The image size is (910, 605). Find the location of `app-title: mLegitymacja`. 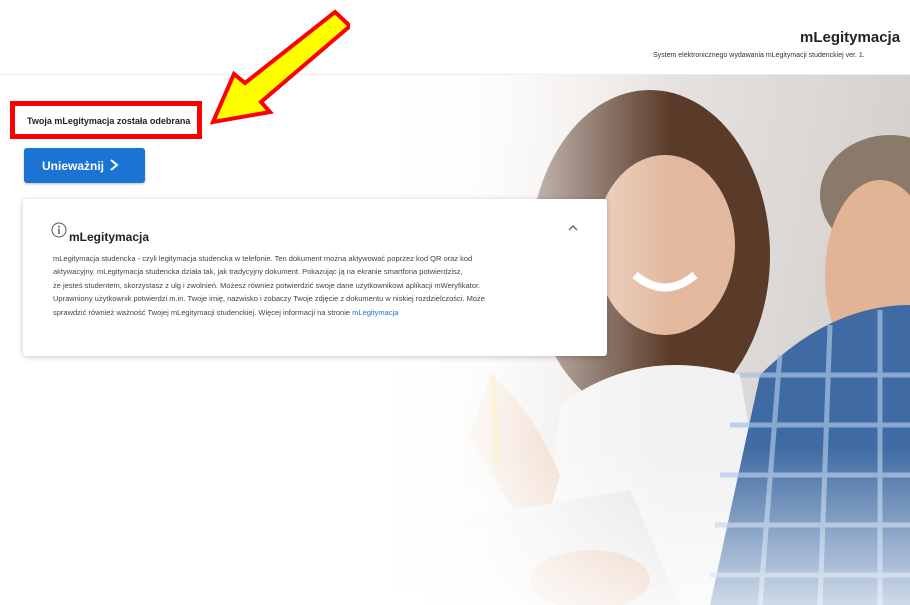

app-title: mLegitymacja is located at coordinates (850, 37).